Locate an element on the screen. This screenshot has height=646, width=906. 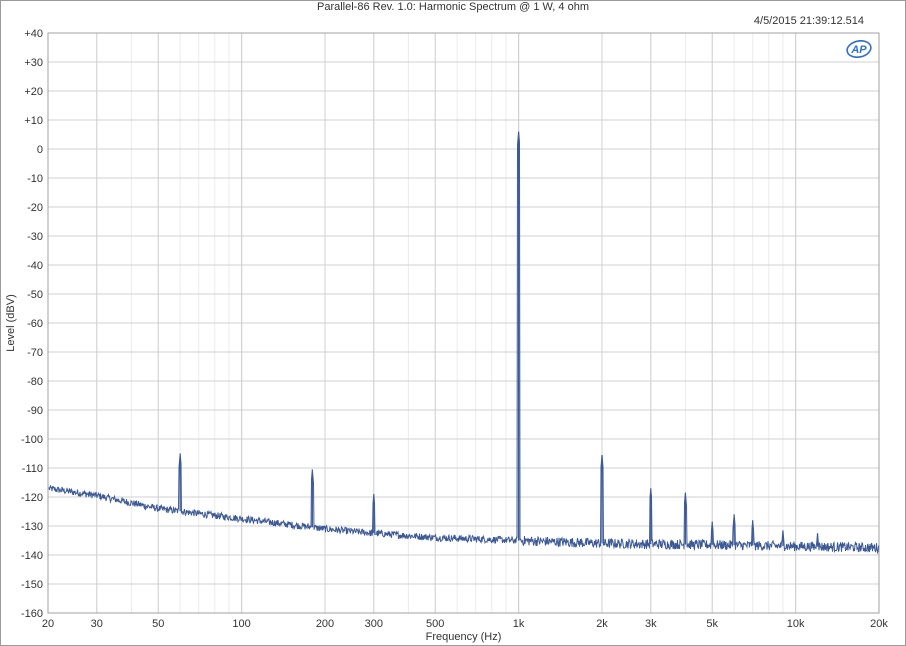
y-tick-label: -10 is located at coordinates (35, 179).